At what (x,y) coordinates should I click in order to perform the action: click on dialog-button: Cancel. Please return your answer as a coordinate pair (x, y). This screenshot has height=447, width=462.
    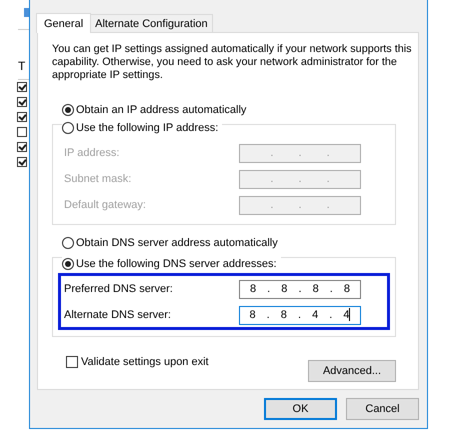
    Looking at the image, I should click on (382, 409).